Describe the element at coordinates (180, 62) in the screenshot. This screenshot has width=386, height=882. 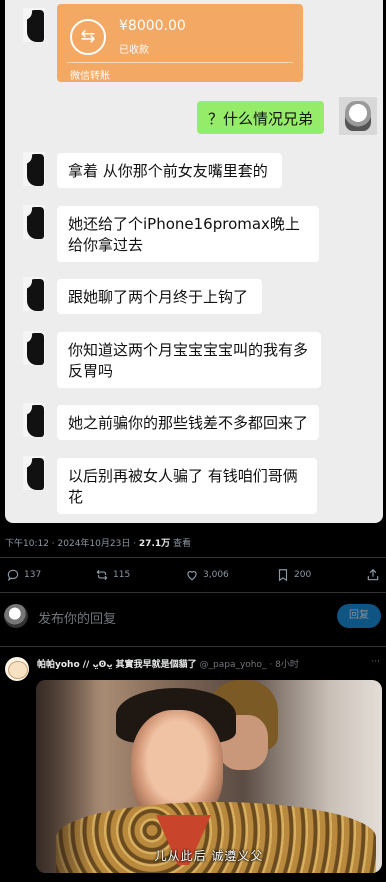
I see `transfer-divider` at that location.